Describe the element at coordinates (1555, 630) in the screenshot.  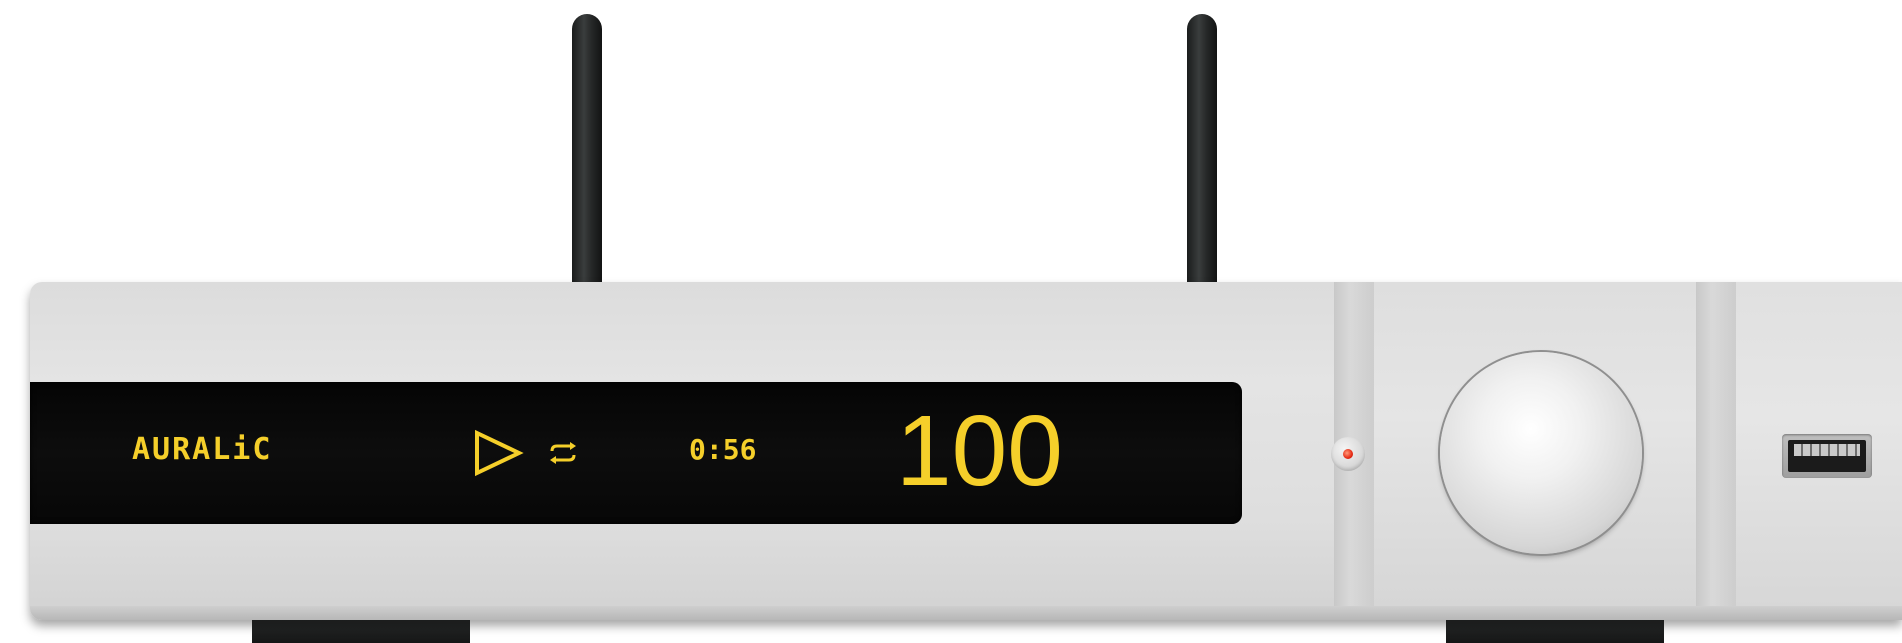
I see `right-foot` at that location.